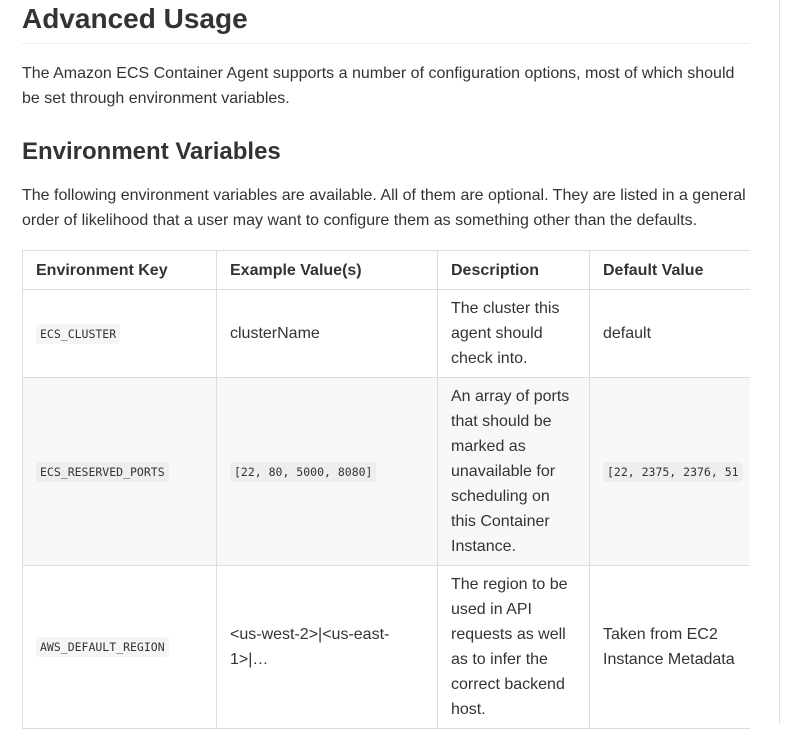  I want to click on cell-key: ECS_RESERVED_PORTS, so click(119, 471).